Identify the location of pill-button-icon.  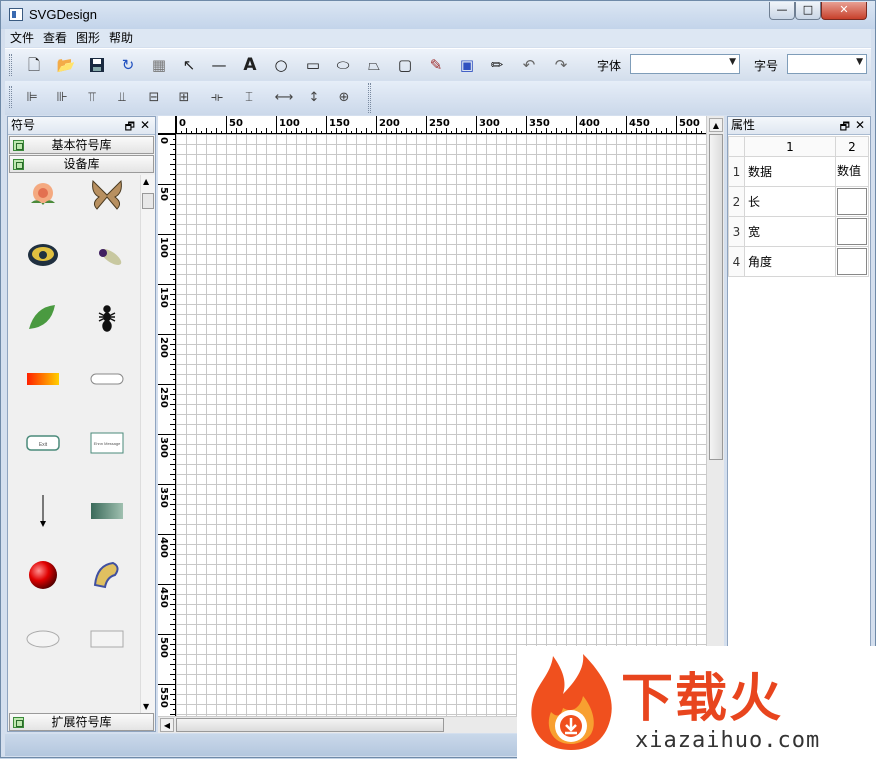
(107, 379).